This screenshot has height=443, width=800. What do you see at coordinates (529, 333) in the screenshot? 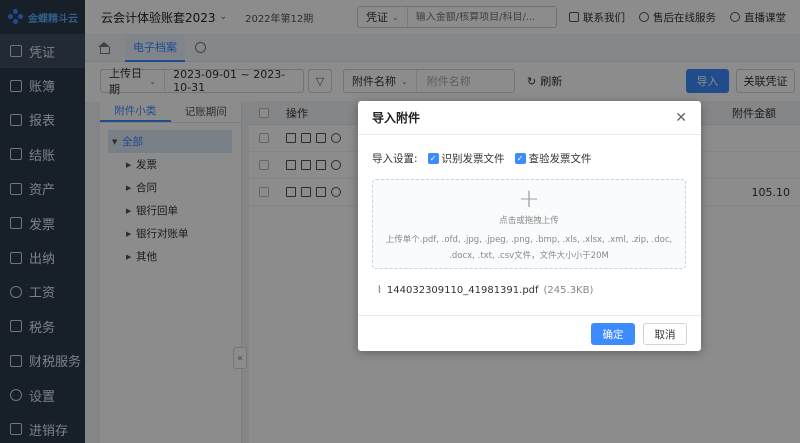
I see `dialog-footer: 确定 取消` at bounding box center [529, 333].